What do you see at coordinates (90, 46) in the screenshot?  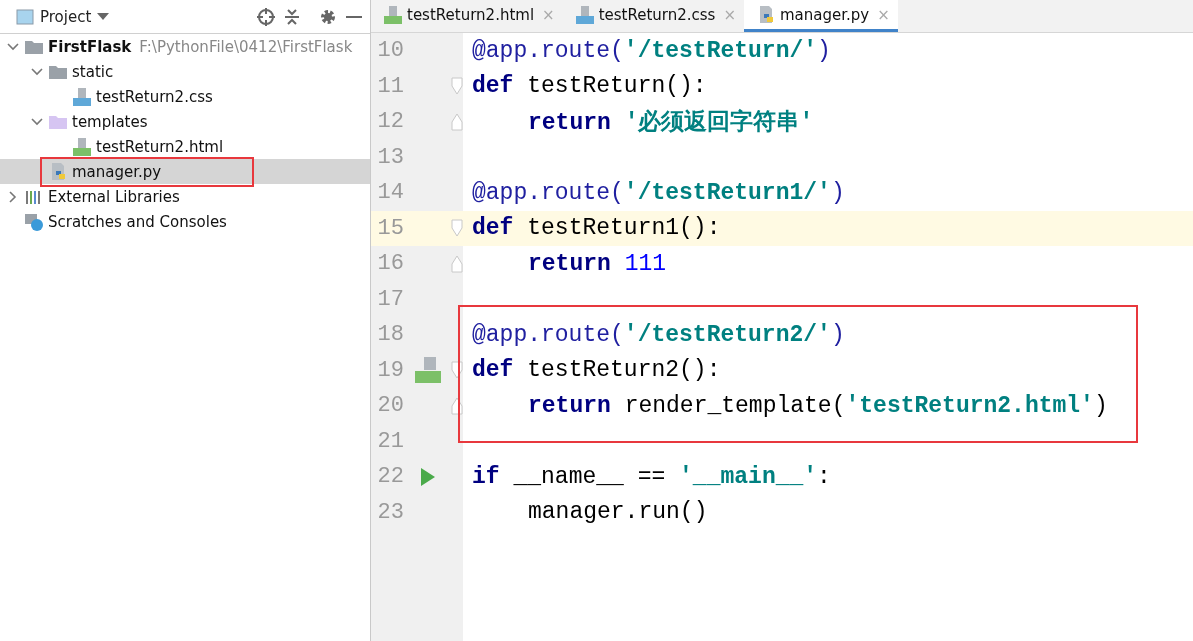 I see `tree-label: FirstFlask` at bounding box center [90, 46].